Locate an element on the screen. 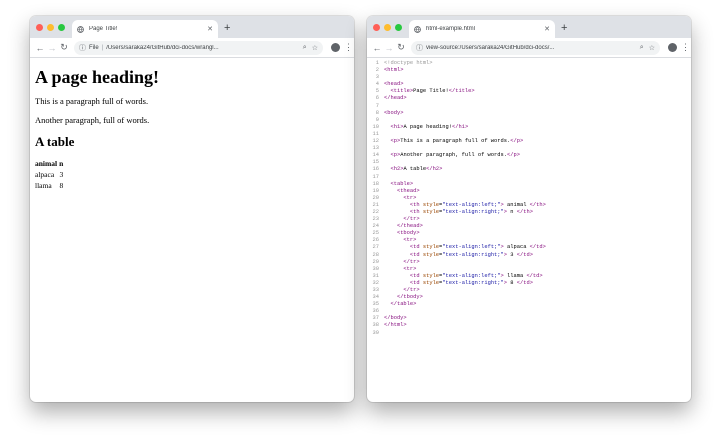 This screenshot has width=720, height=444. source-line: 39 is located at coordinates (529, 333).